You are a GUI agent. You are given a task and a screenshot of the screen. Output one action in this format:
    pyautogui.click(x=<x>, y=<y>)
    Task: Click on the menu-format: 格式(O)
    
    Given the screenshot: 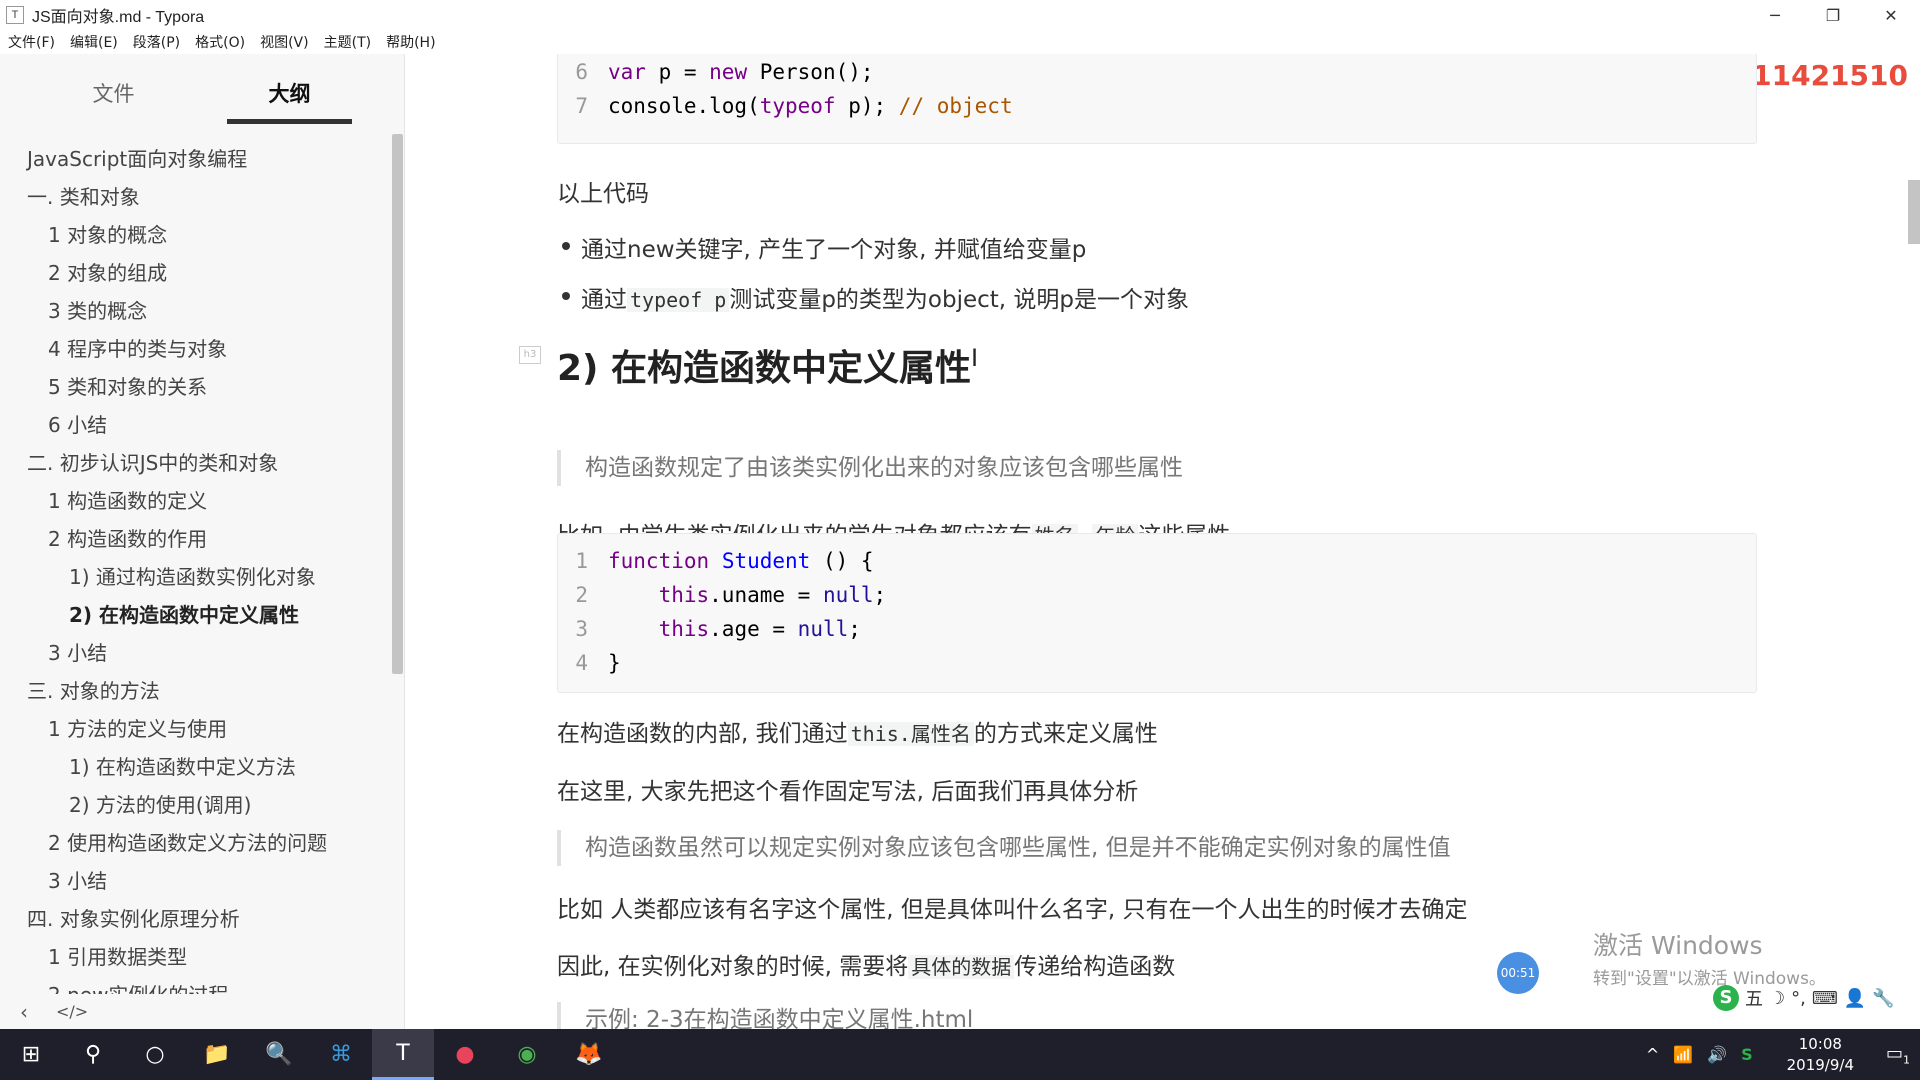 What is the action you would take?
    pyautogui.click(x=220, y=42)
    